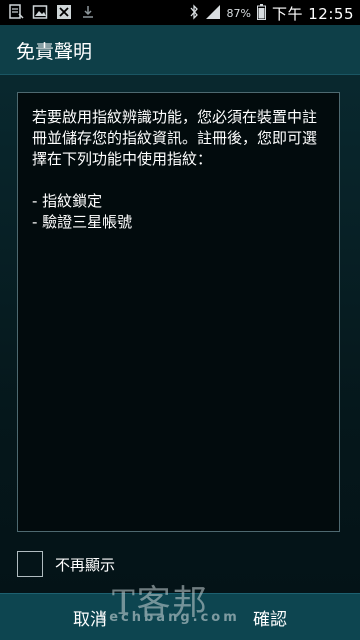 The height and width of the screenshot is (640, 360). What do you see at coordinates (16, 12) in the screenshot?
I see `note-icon` at bounding box center [16, 12].